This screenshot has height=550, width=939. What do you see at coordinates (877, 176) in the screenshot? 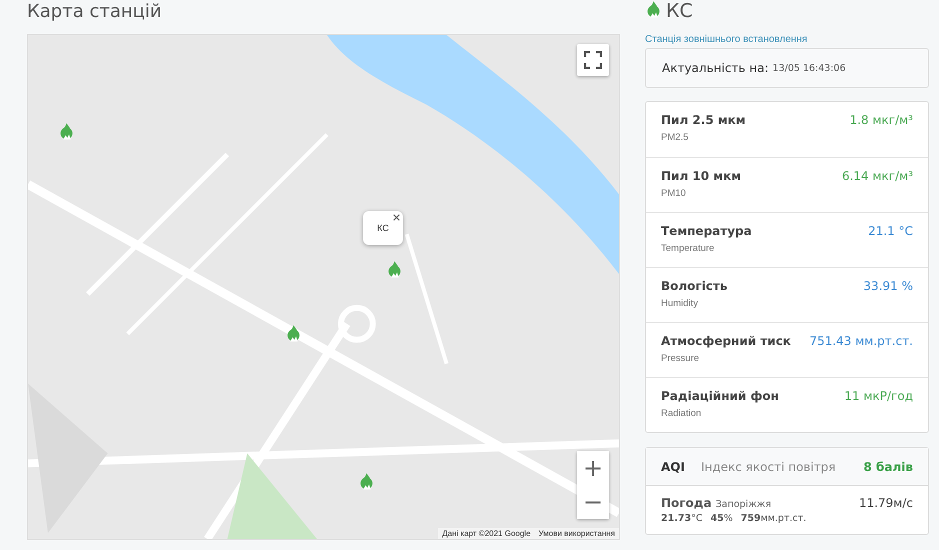
I see `measurement-value: 6.14 мкг/м³` at bounding box center [877, 176].